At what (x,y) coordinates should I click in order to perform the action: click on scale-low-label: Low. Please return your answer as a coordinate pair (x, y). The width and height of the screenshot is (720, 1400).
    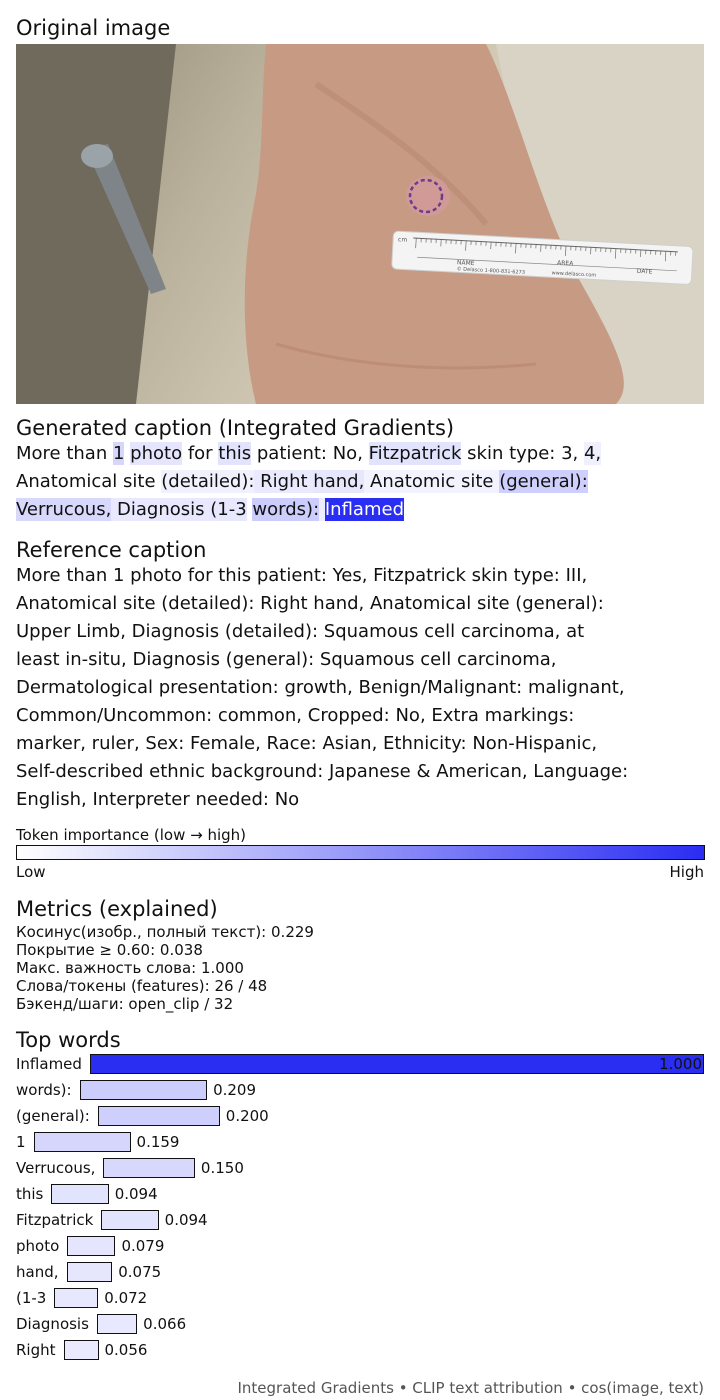
    Looking at the image, I should click on (31, 872).